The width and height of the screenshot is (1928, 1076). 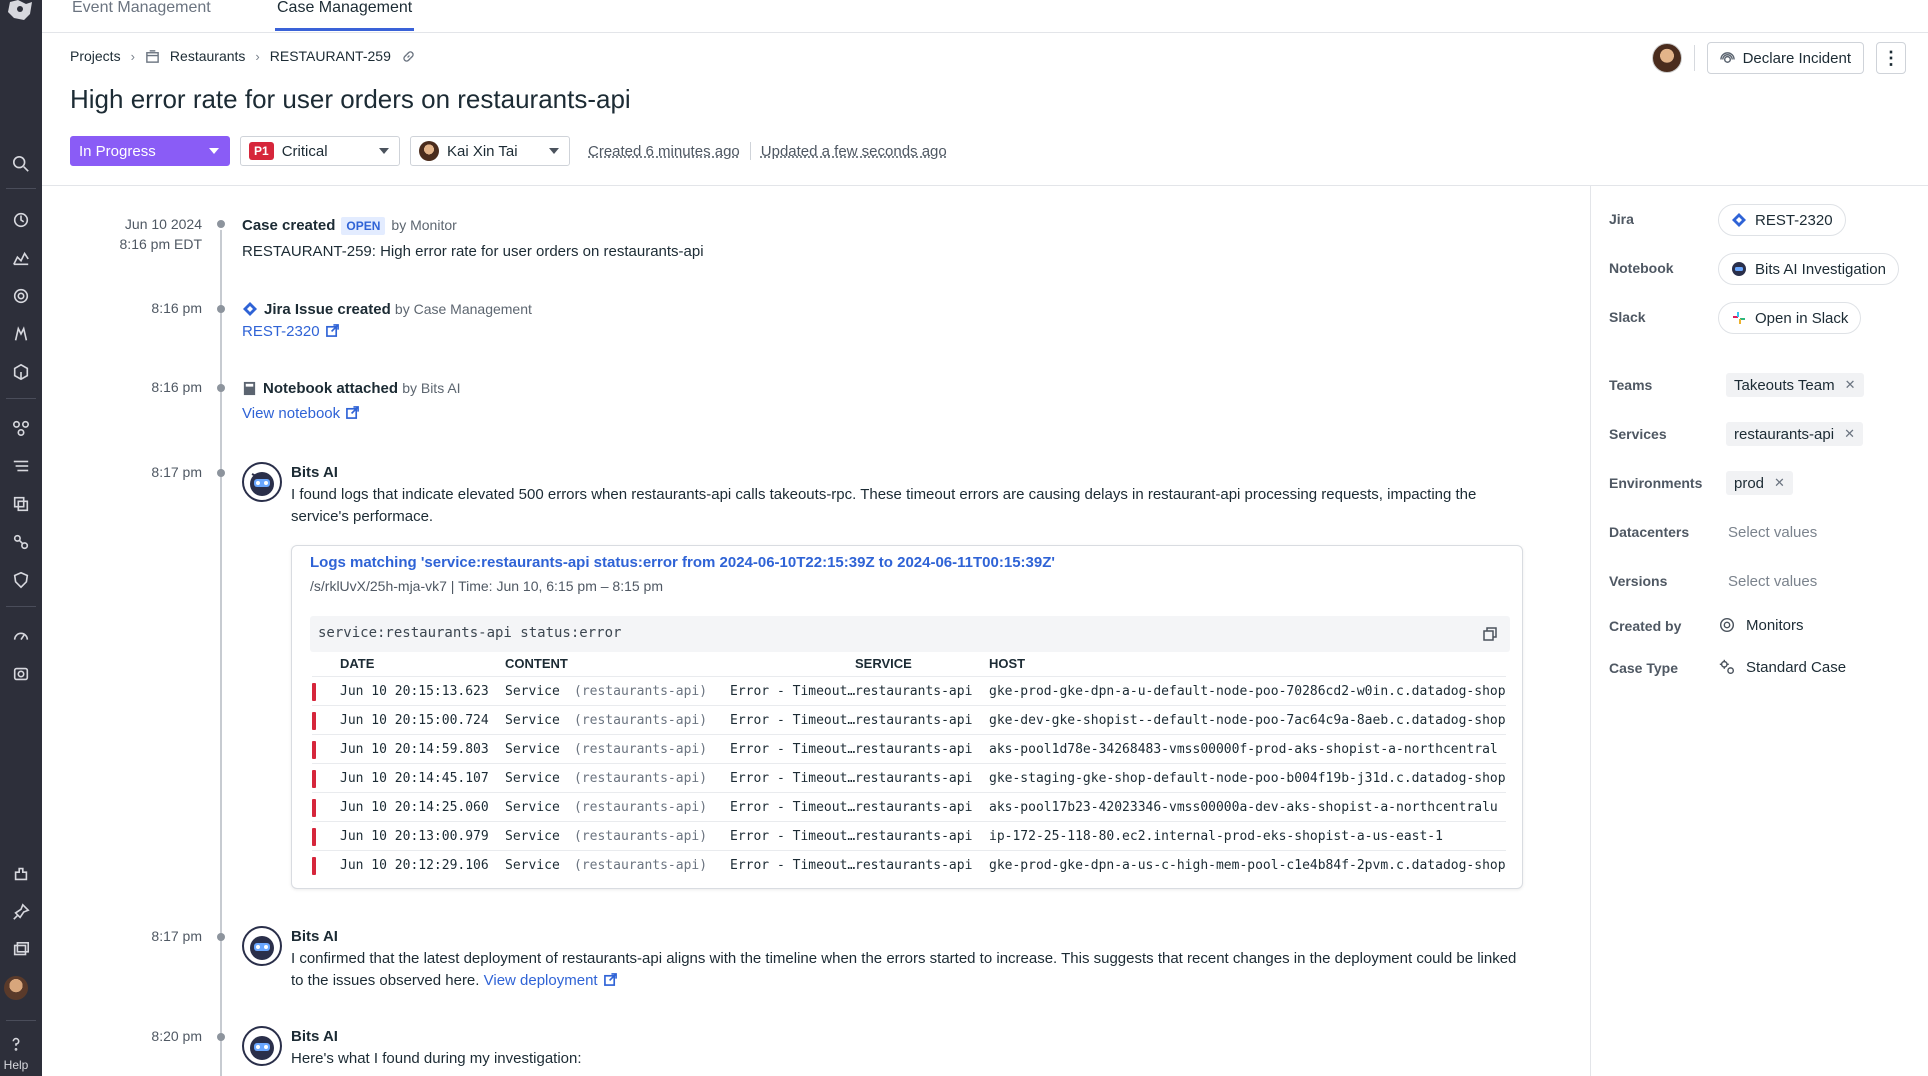 What do you see at coordinates (750, 151) in the screenshot?
I see `meta-divider` at bounding box center [750, 151].